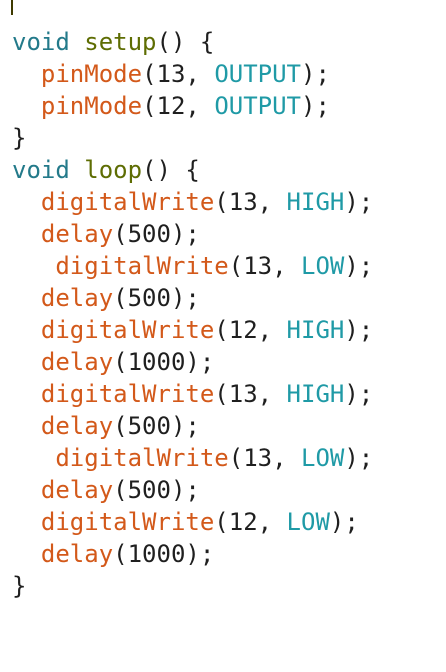  I want to click on code-token-fn: setup, so click(120, 42).